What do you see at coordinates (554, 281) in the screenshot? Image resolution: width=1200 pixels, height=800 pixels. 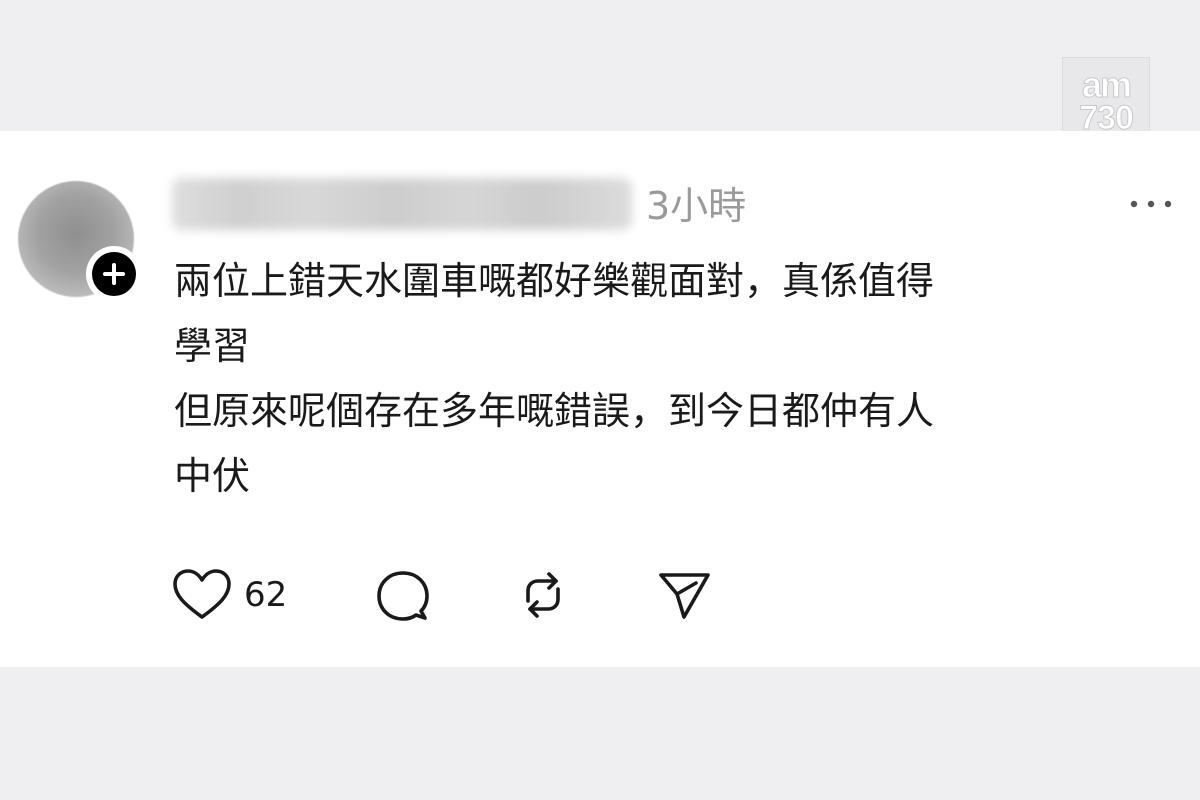 I see `post-line: 兩位上錯天水圍車嘅都好樂觀面對，真係值得` at bounding box center [554, 281].